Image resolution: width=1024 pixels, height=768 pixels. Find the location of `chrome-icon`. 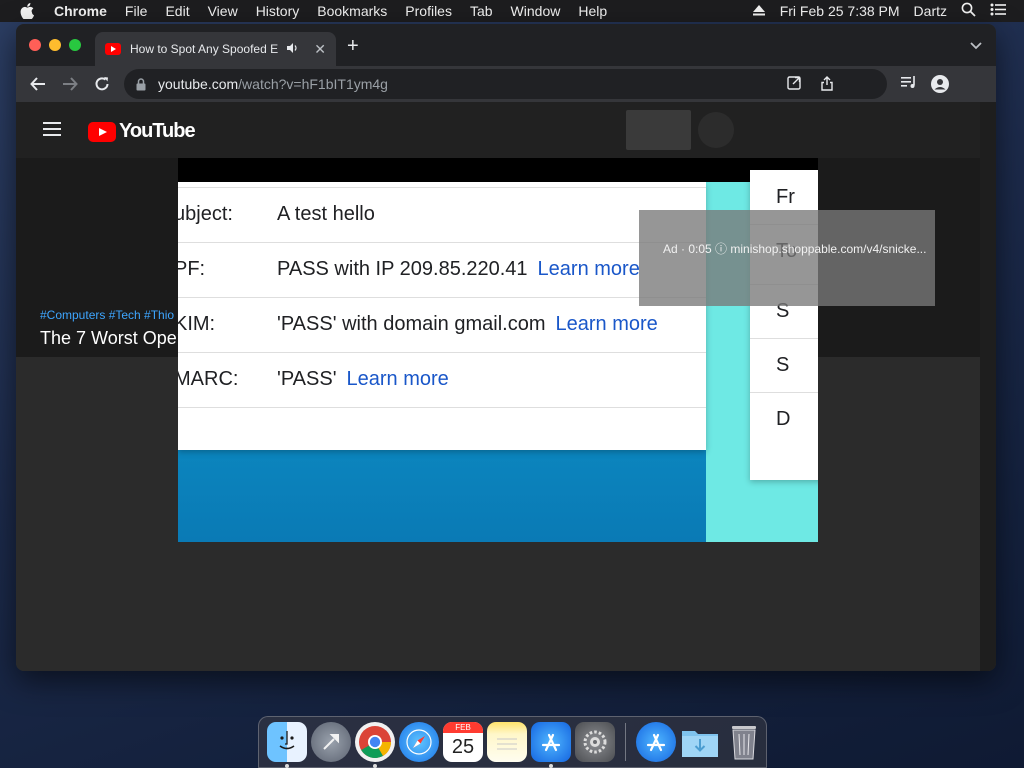

chrome-icon is located at coordinates (375, 745).